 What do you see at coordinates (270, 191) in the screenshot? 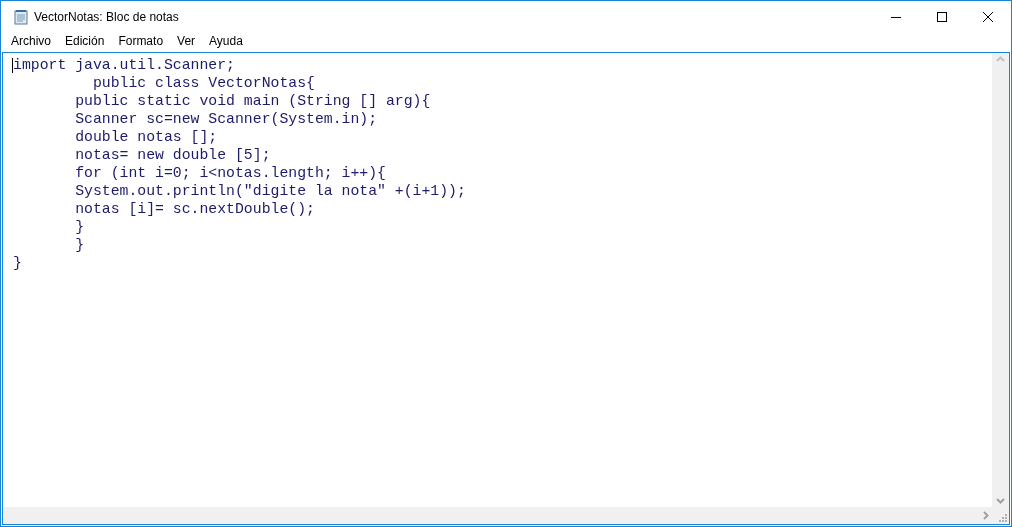
I see `code-line: System.out.println("digite la nota" +(i+1));` at bounding box center [270, 191].